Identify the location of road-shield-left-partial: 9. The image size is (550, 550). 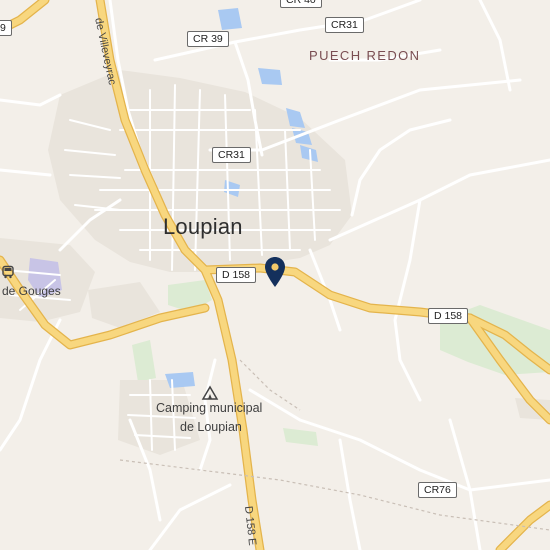
(6, 28).